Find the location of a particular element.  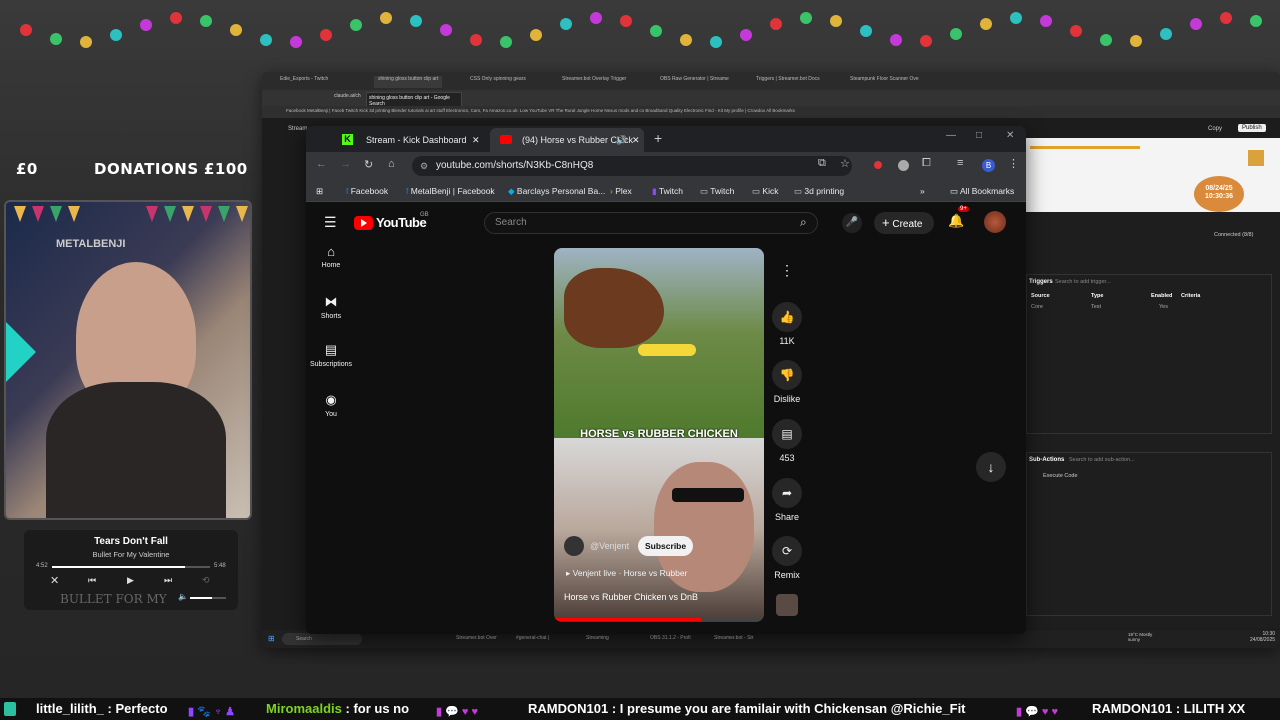

taskbar-item: Streamer.bot Over is located at coordinates (476, 638).